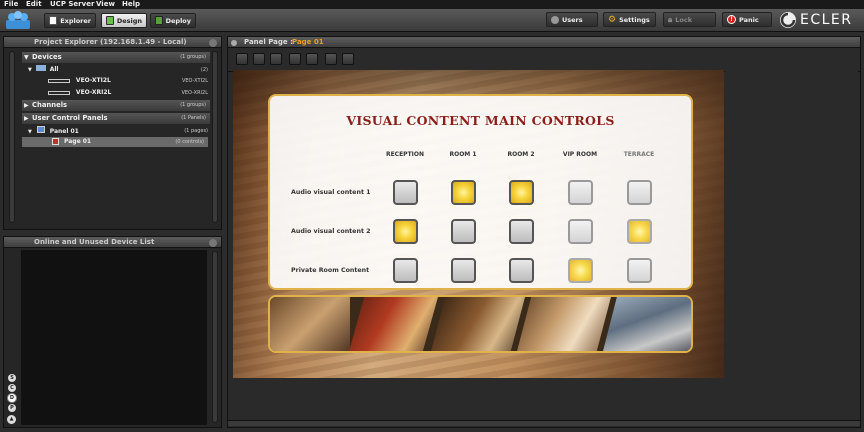 This screenshot has width=864, height=432. I want to click on lock-icon: 🔒︎, so click(670, 19).